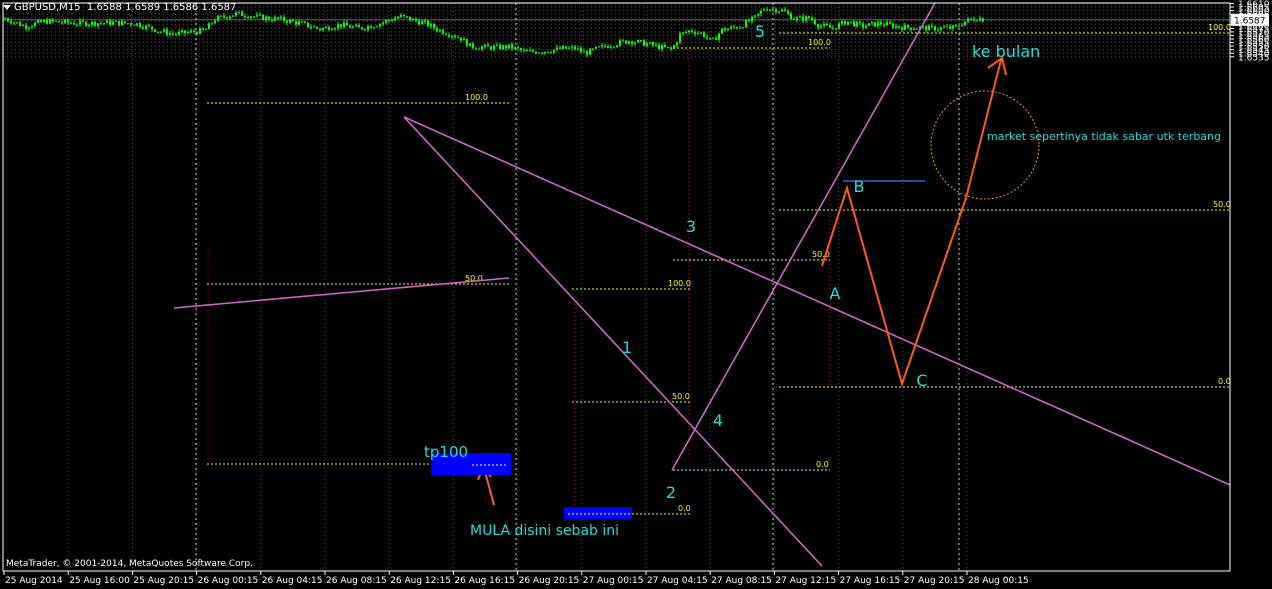 The image size is (1272, 589). What do you see at coordinates (598, 513) in the screenshot?
I see `start-box` at bounding box center [598, 513].